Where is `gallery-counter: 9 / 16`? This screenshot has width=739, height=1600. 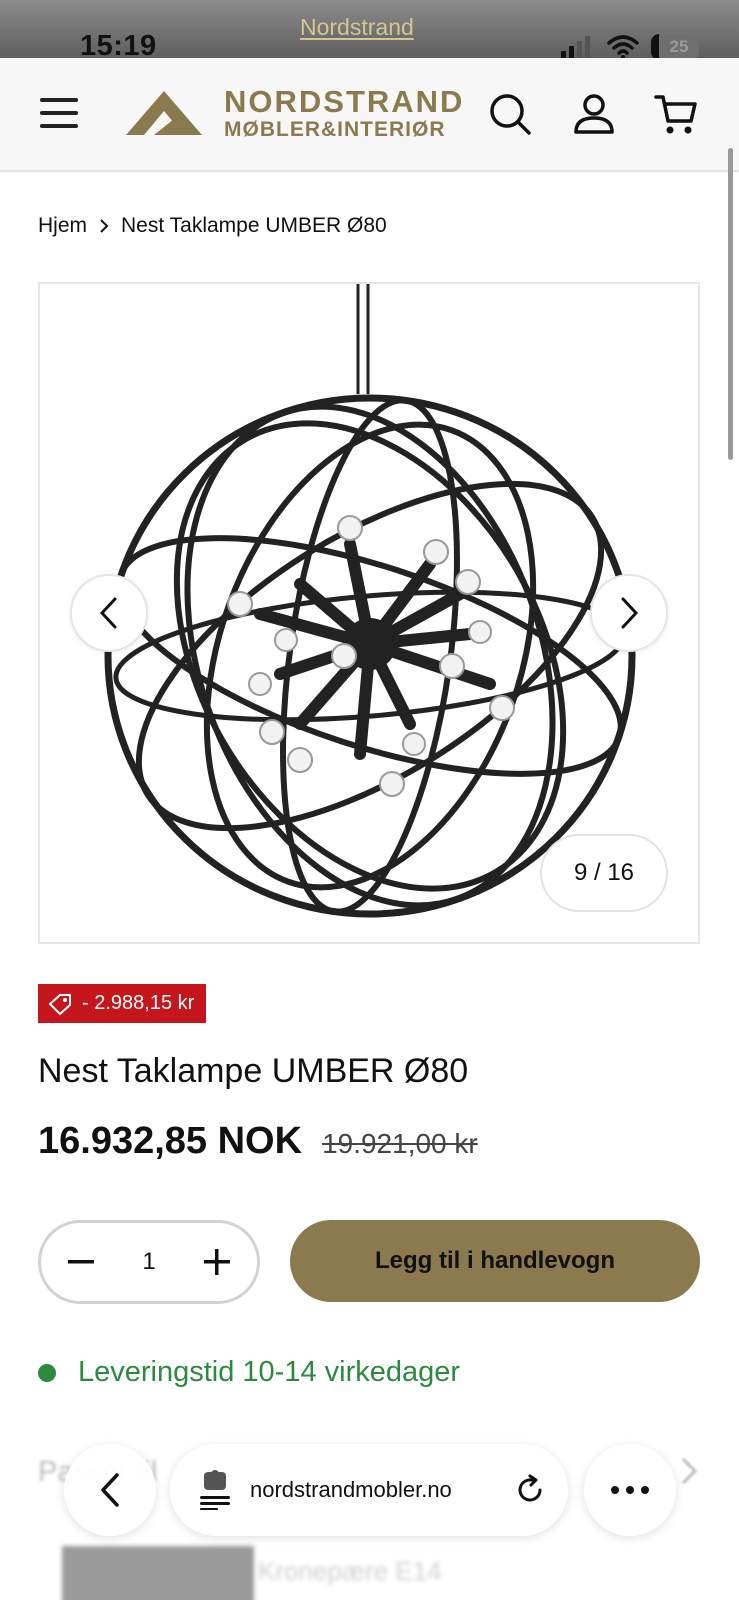
gallery-counter: 9 / 16 is located at coordinates (604, 873).